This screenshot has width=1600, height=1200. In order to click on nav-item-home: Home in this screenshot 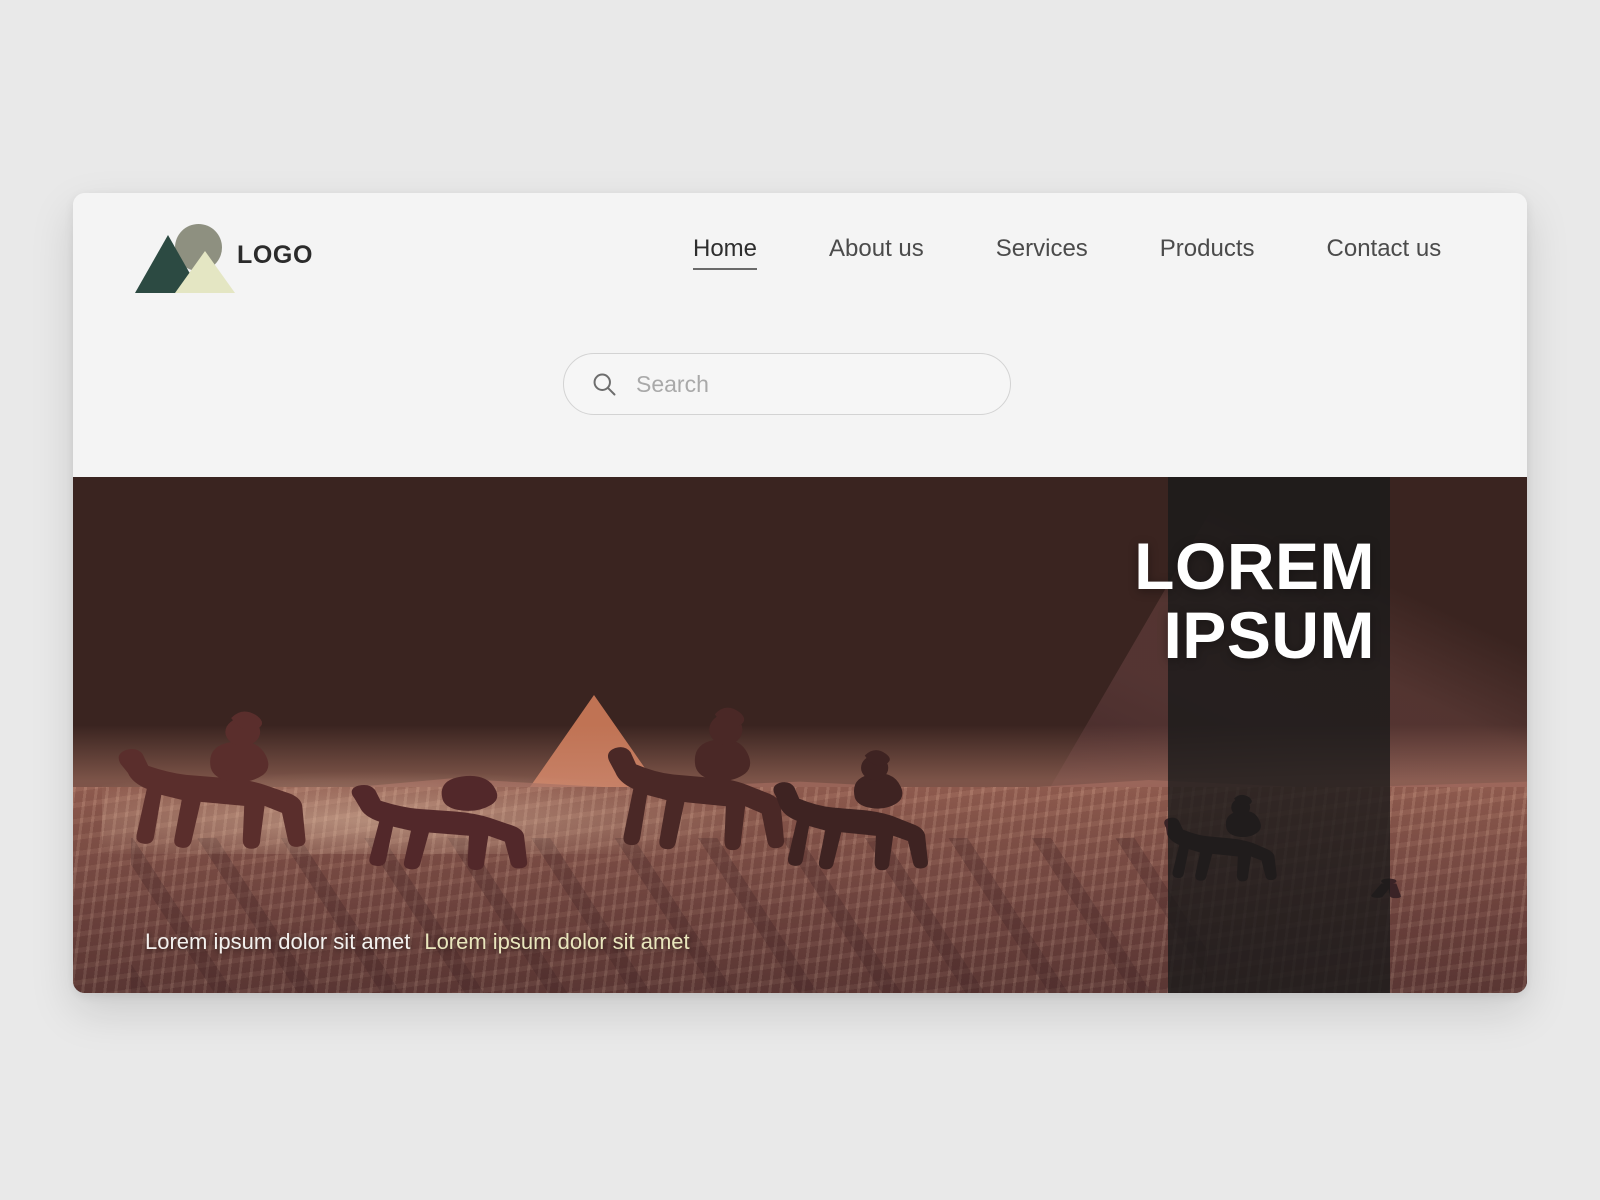, I will do `click(725, 252)`.